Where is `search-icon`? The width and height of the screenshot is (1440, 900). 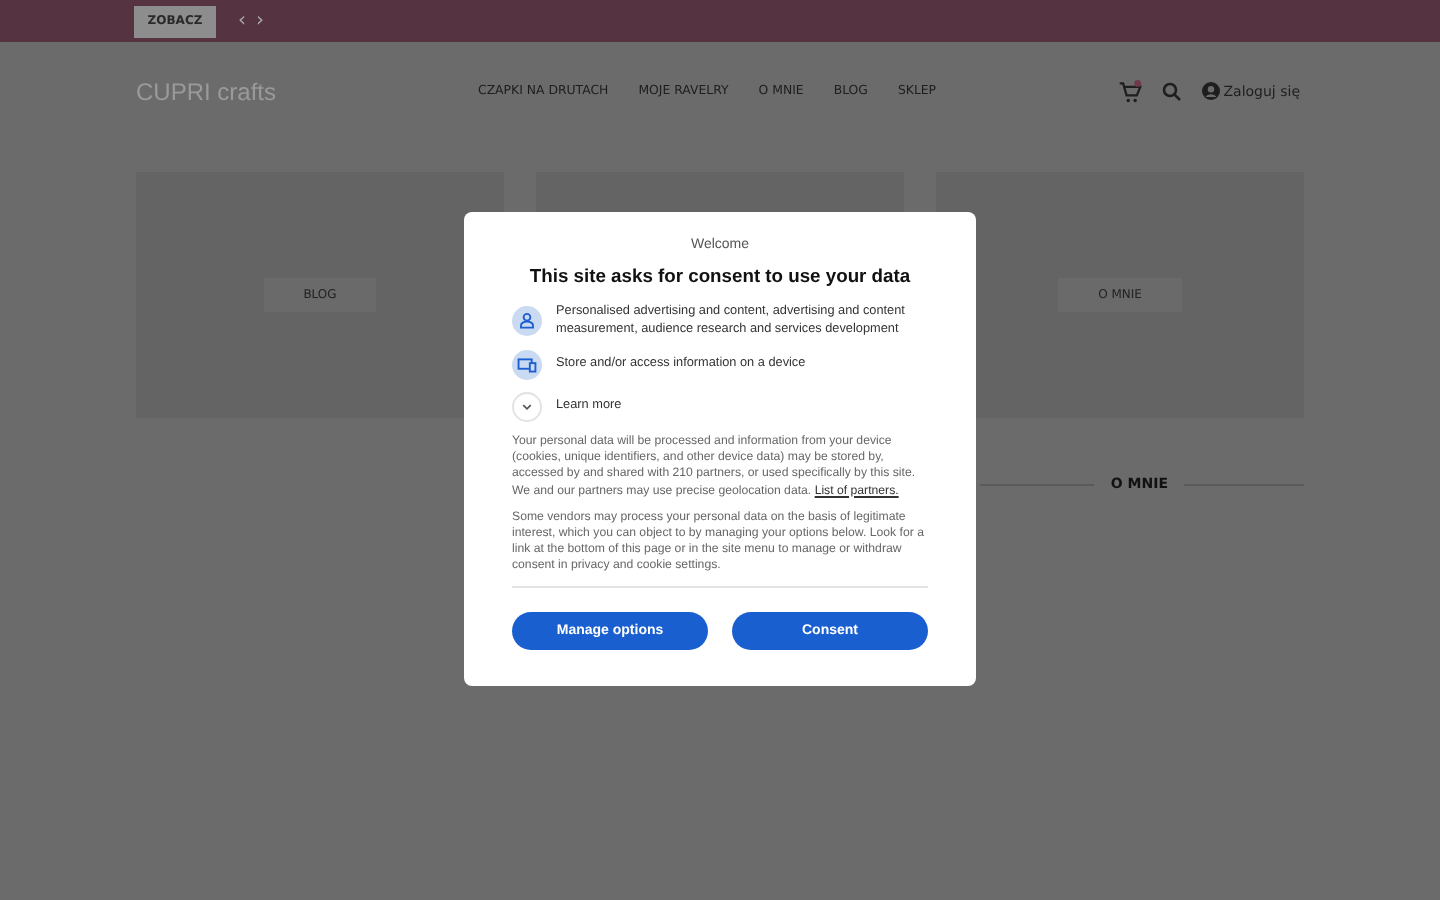
search-icon is located at coordinates (1171, 91).